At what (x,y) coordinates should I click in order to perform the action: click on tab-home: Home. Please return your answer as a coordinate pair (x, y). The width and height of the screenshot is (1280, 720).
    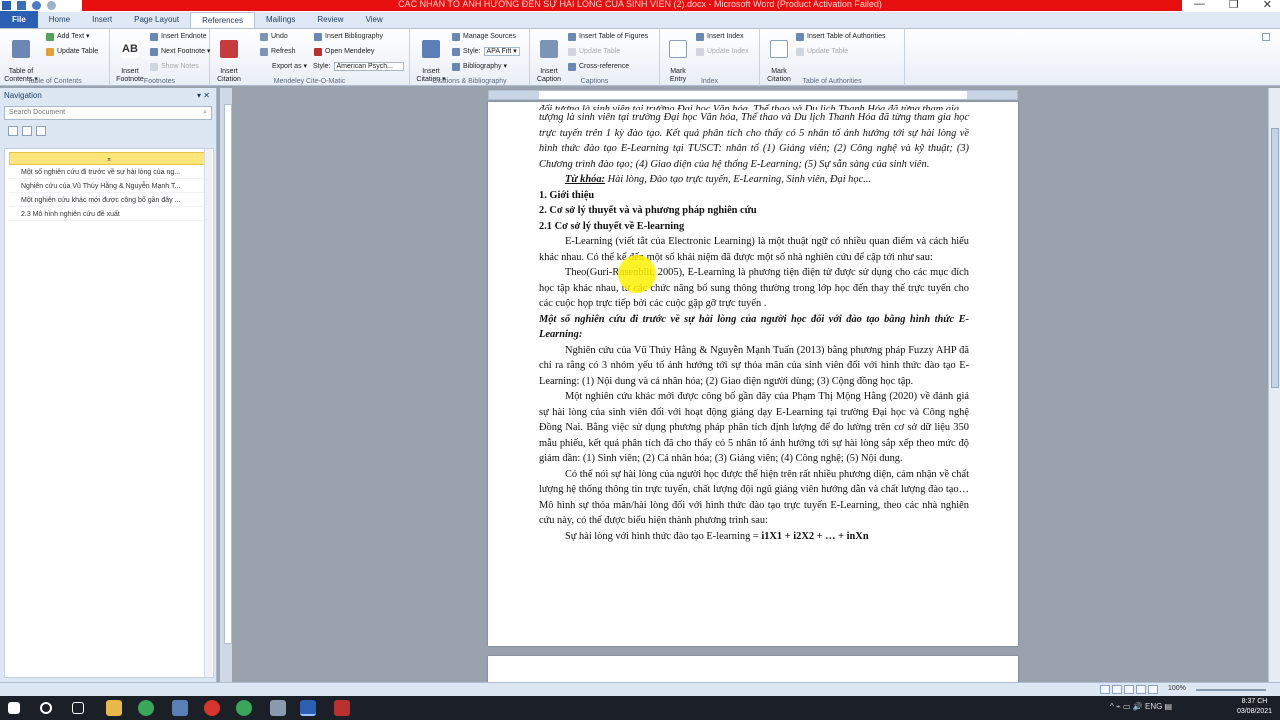
    Looking at the image, I should click on (59, 20).